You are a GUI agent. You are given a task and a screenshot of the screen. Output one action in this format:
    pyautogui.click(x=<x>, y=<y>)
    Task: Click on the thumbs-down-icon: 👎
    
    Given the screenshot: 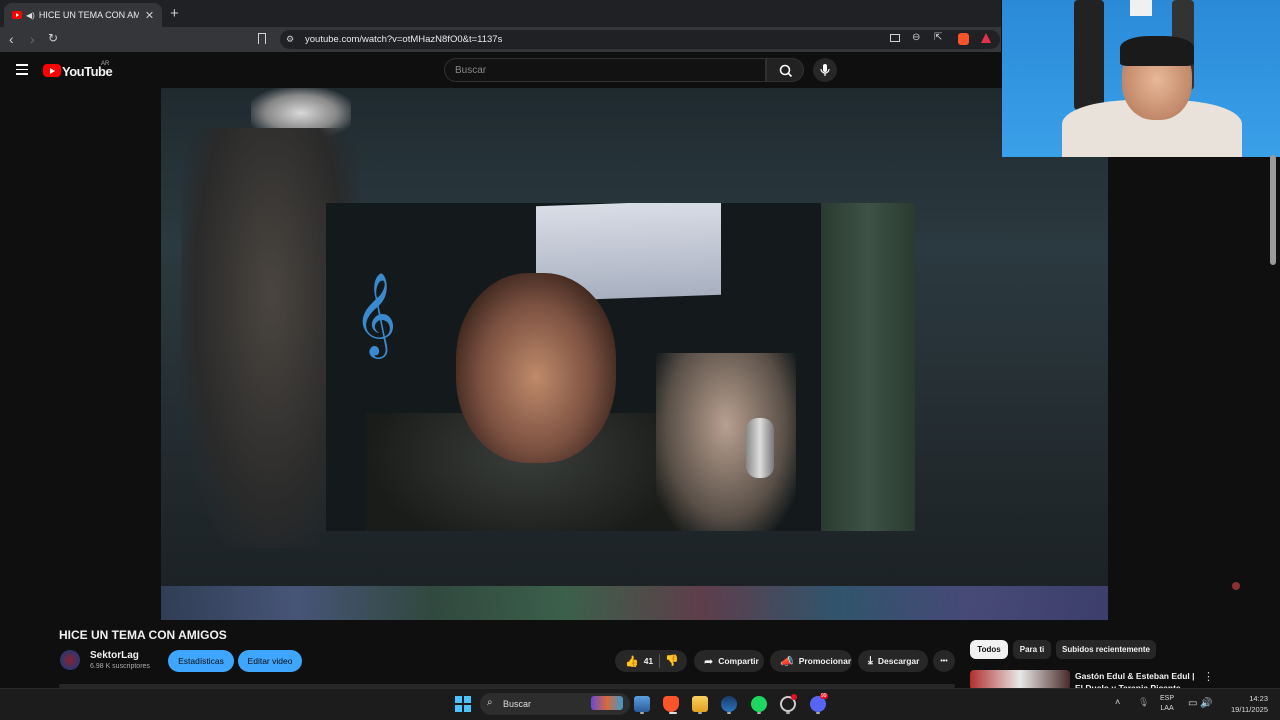 What is the action you would take?
    pyautogui.click(x=672, y=660)
    